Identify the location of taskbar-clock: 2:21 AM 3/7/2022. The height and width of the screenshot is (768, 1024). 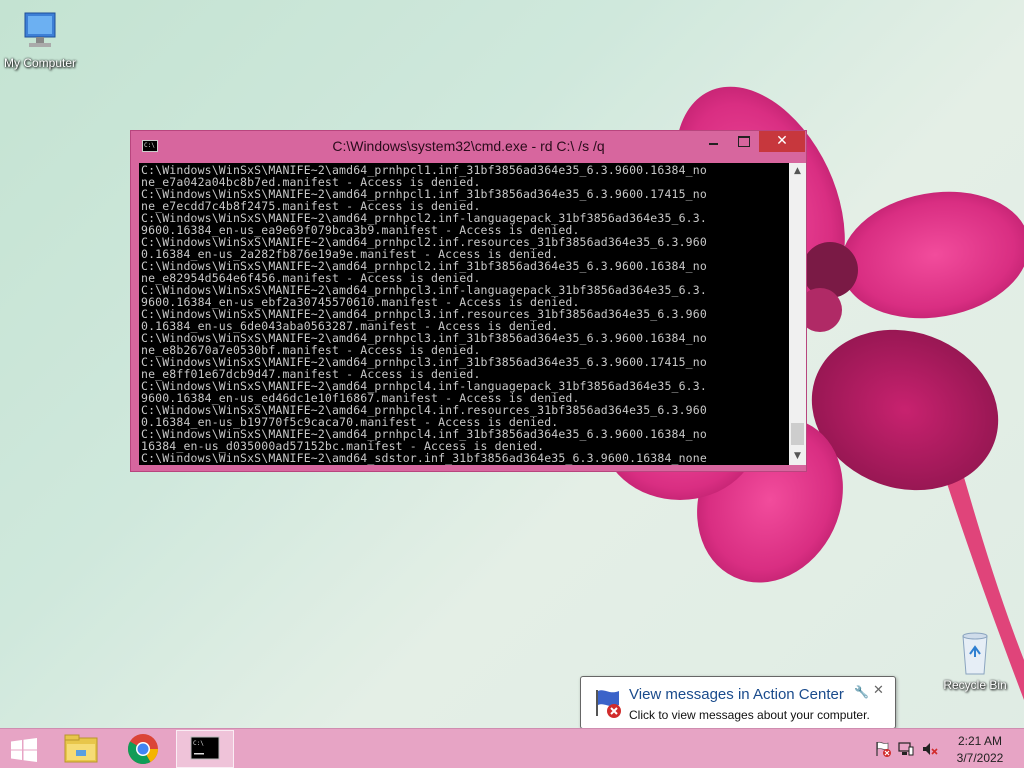
(980, 750).